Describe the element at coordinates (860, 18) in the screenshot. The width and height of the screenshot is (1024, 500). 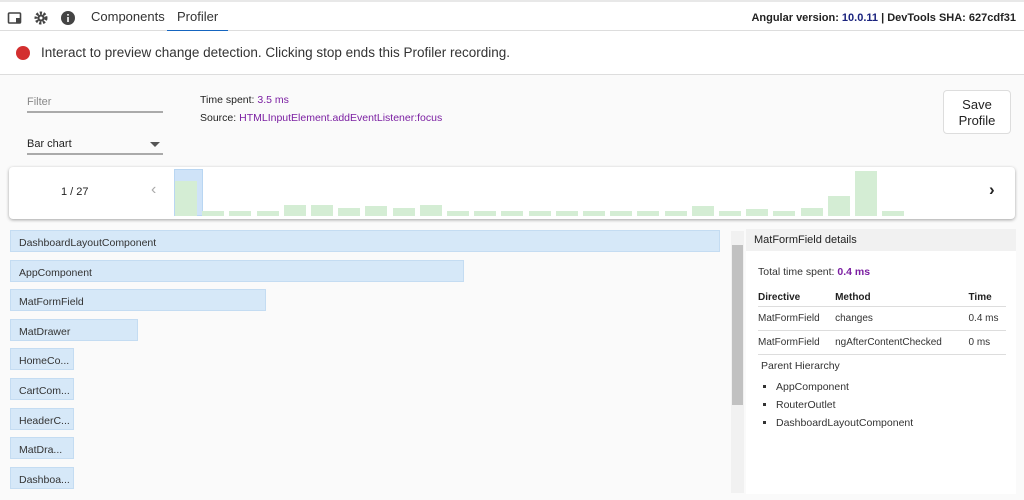
I see `angular-version: 10.0.11` at that location.